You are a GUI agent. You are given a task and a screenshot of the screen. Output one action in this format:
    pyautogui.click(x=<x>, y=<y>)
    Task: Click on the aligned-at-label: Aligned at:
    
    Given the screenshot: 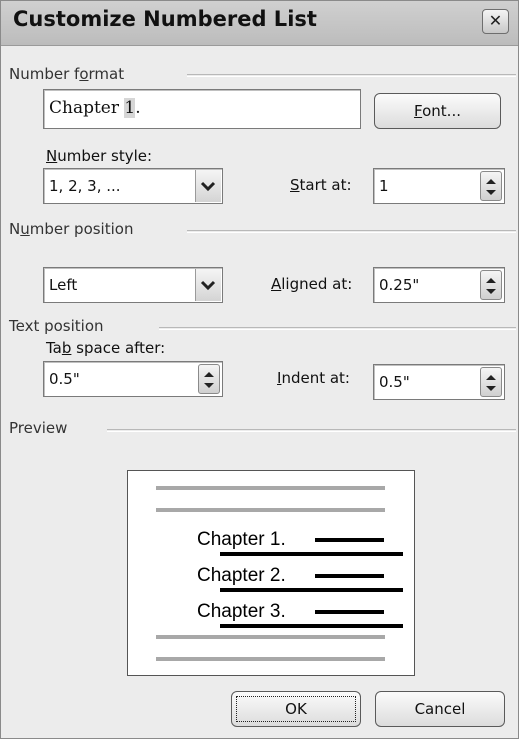 What is the action you would take?
    pyautogui.click(x=312, y=284)
    